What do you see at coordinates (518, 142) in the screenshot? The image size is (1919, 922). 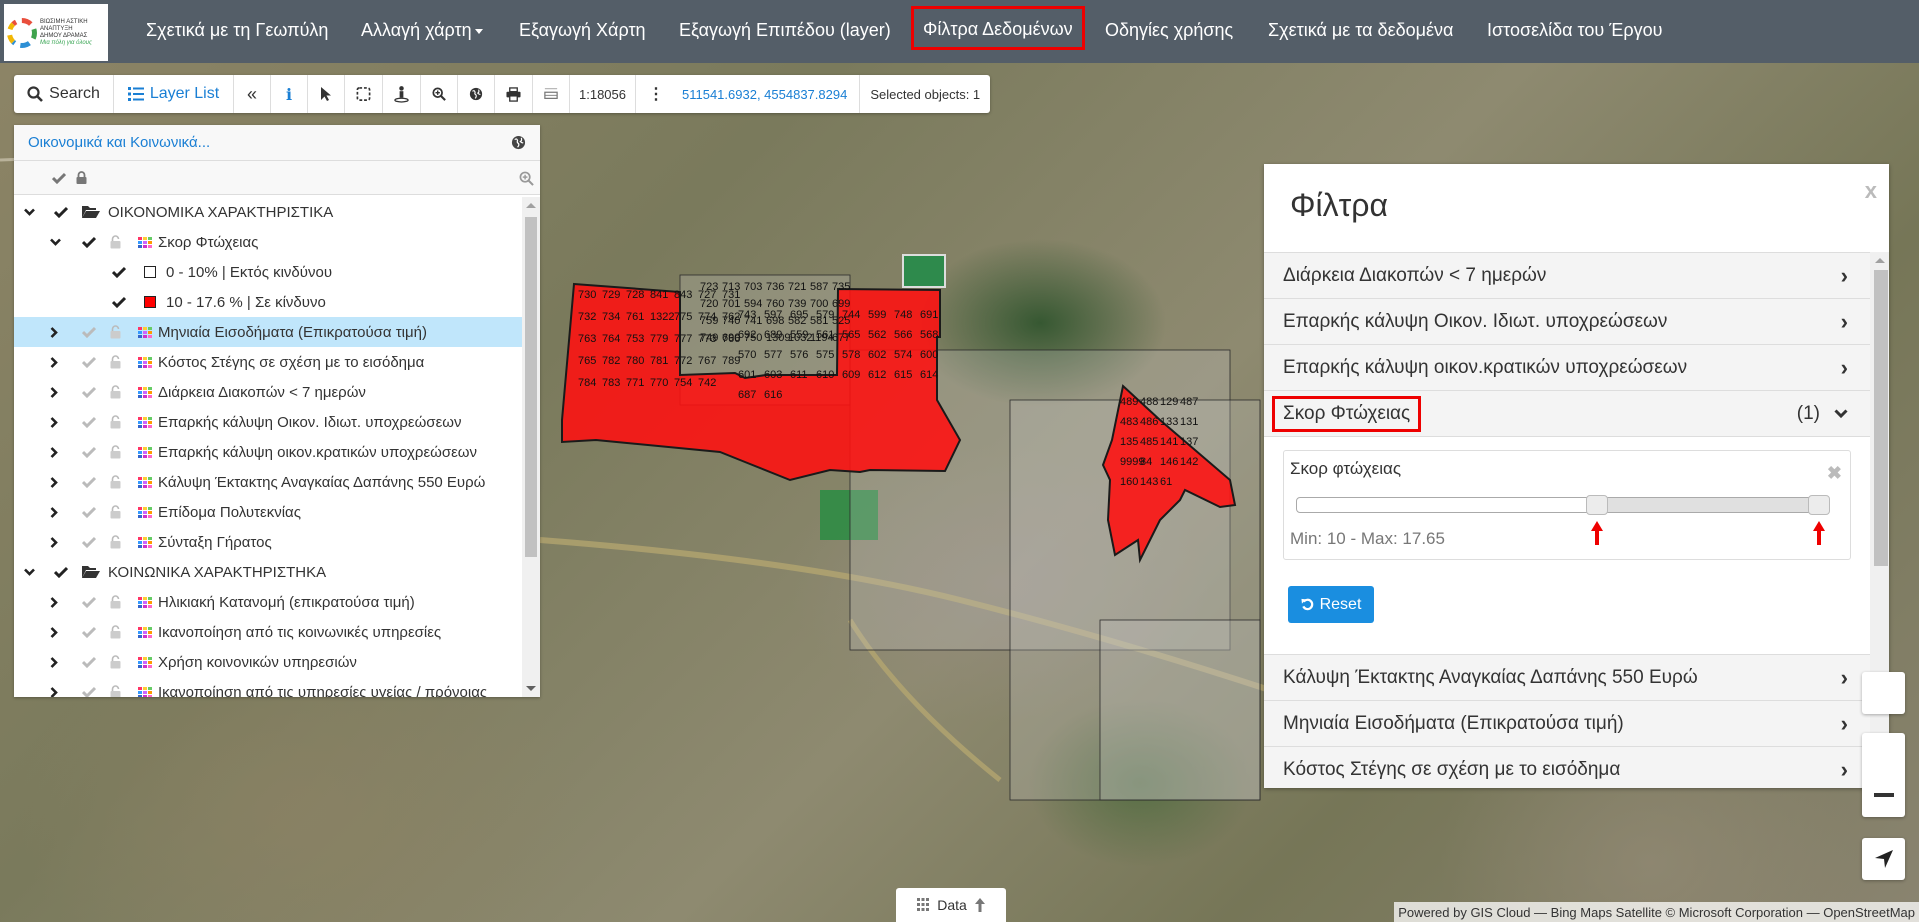 I see `globe-icon` at bounding box center [518, 142].